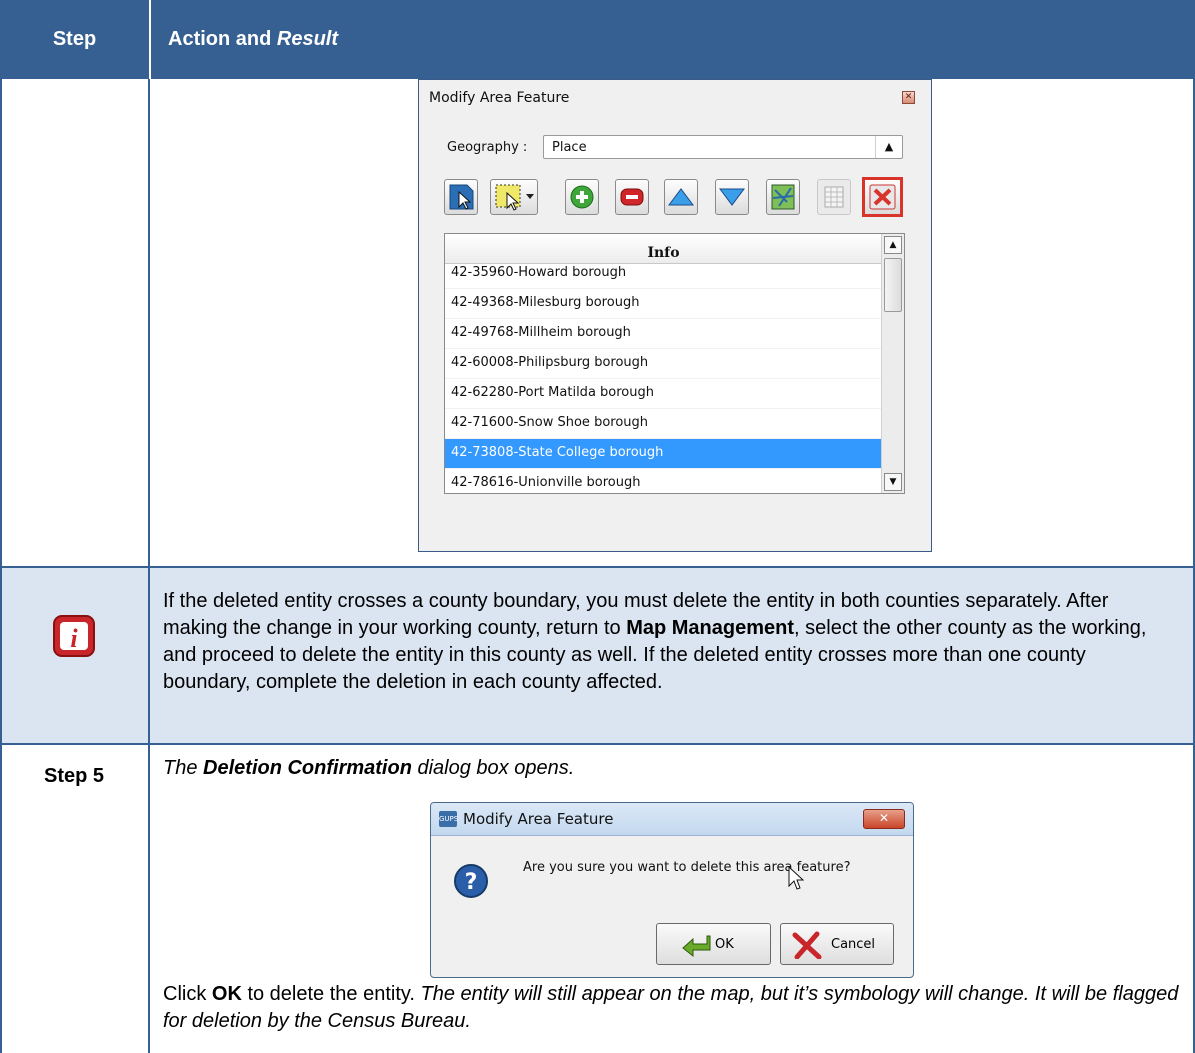  I want to click on desc-post: dialog box opens., so click(493, 768).